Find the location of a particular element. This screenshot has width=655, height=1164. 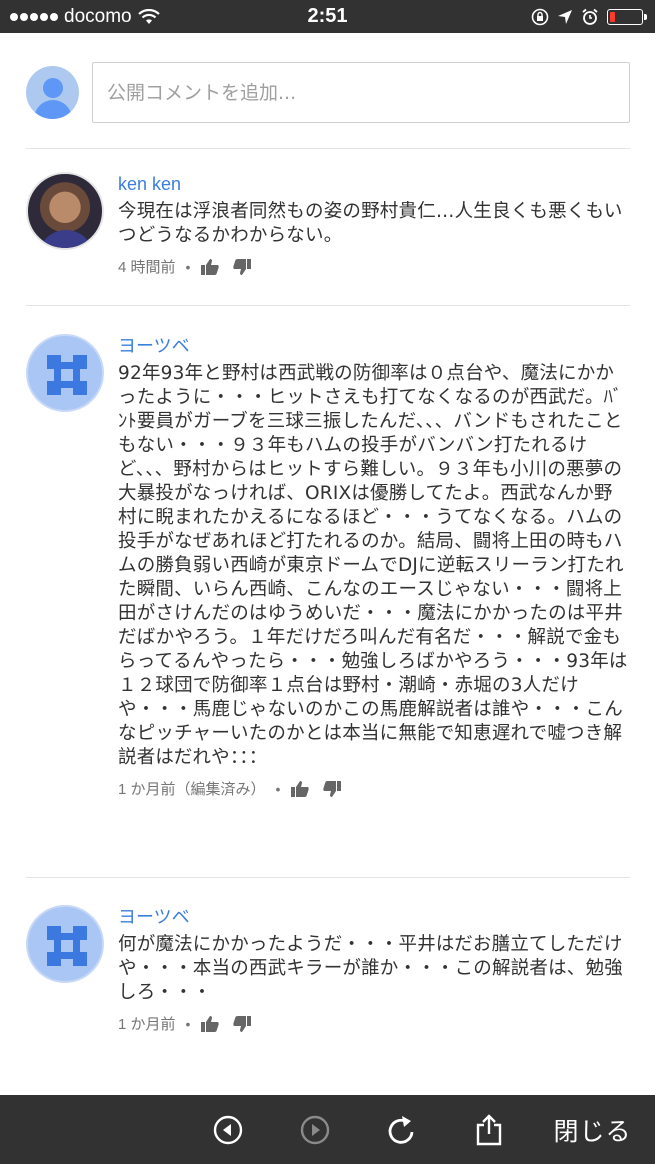

current-user-avatar is located at coordinates (52, 92).